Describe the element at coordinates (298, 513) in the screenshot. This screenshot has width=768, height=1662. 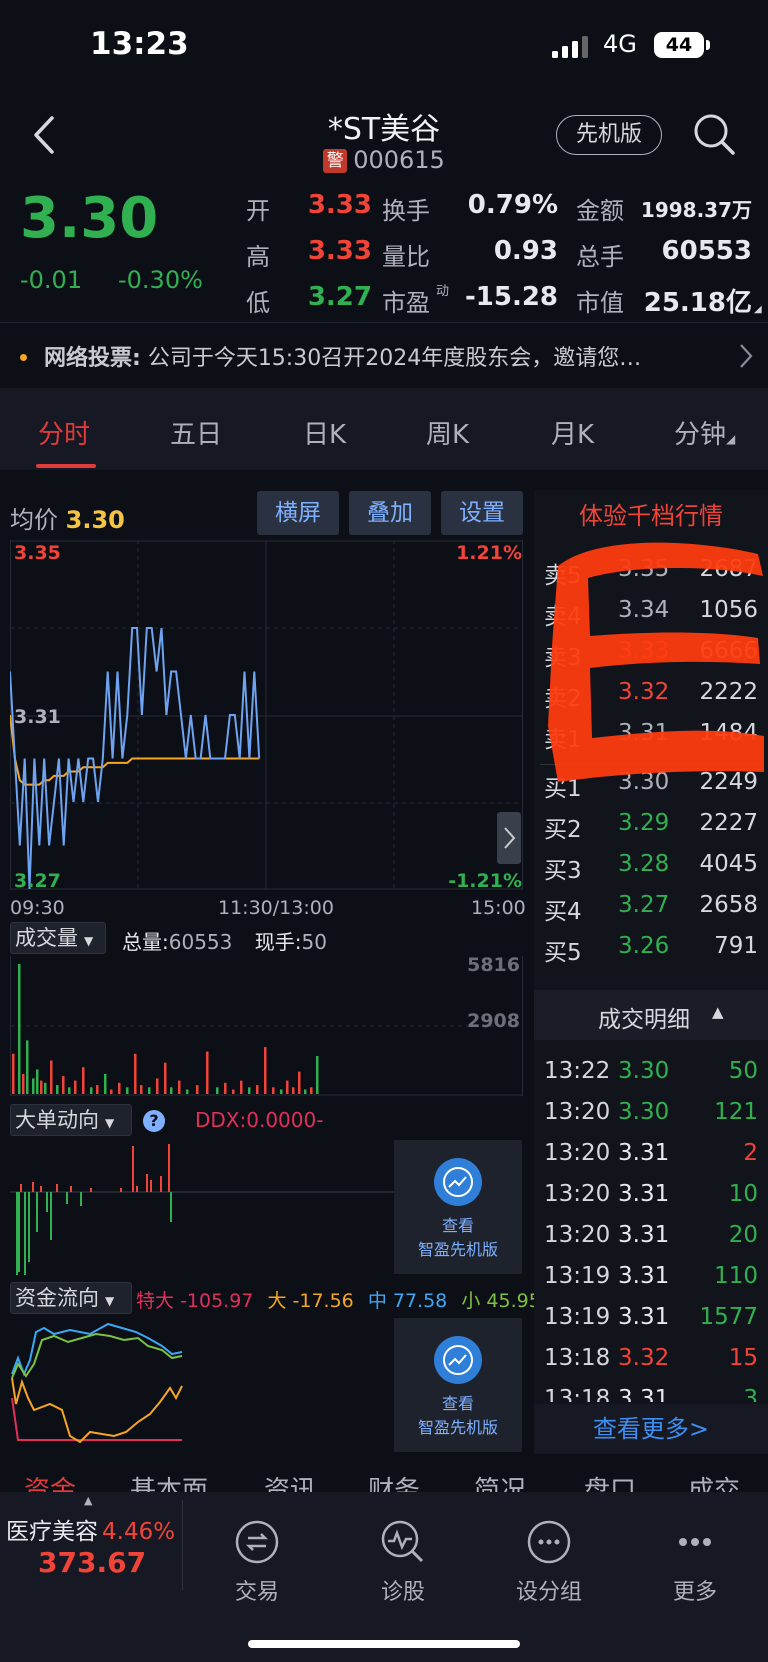
I see `landscape-button: 横屏` at that location.